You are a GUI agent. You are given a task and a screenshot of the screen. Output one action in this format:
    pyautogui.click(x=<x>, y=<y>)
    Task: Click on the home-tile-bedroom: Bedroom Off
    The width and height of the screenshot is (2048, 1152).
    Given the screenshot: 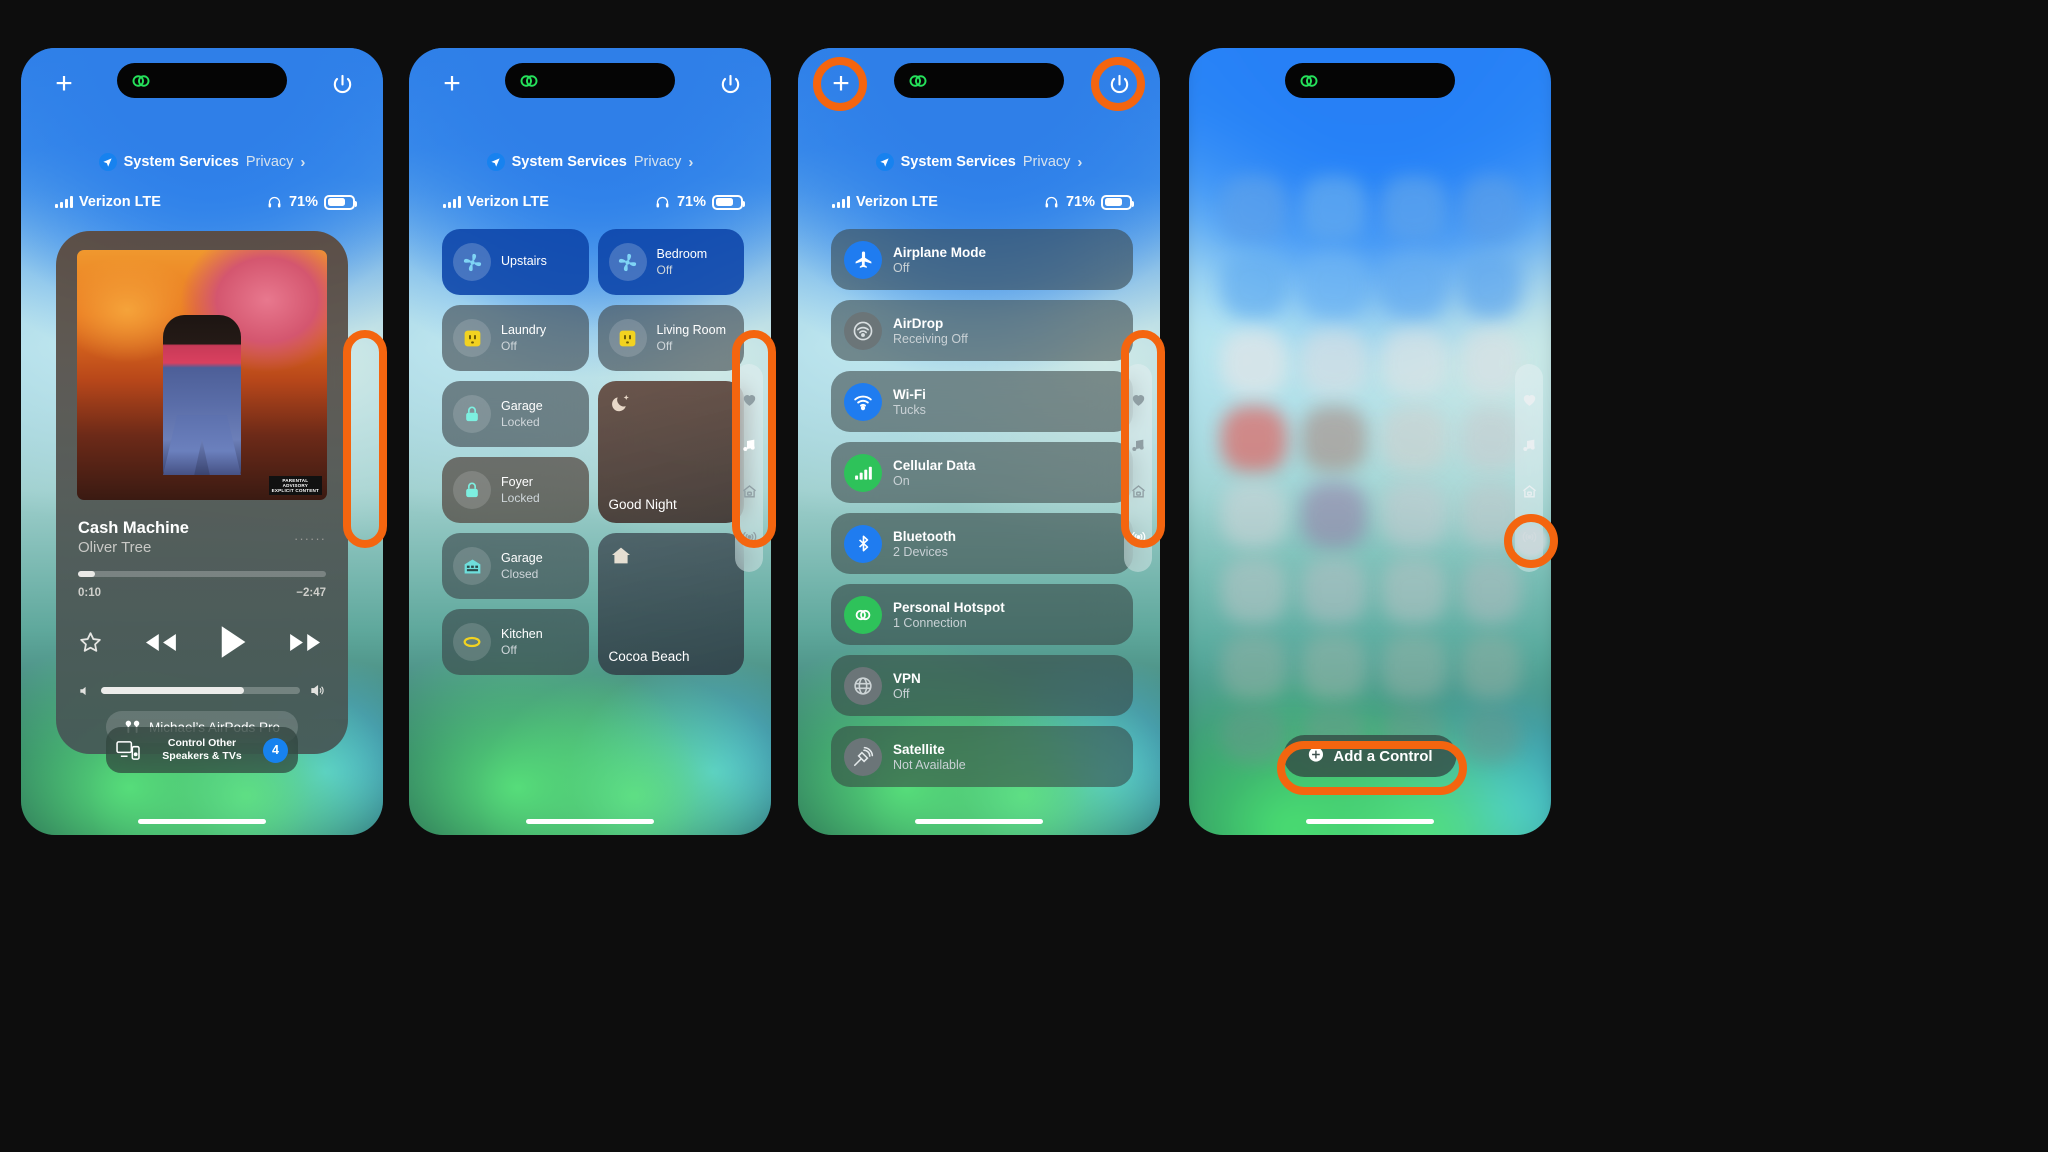 What is the action you would take?
    pyautogui.click(x=670, y=262)
    